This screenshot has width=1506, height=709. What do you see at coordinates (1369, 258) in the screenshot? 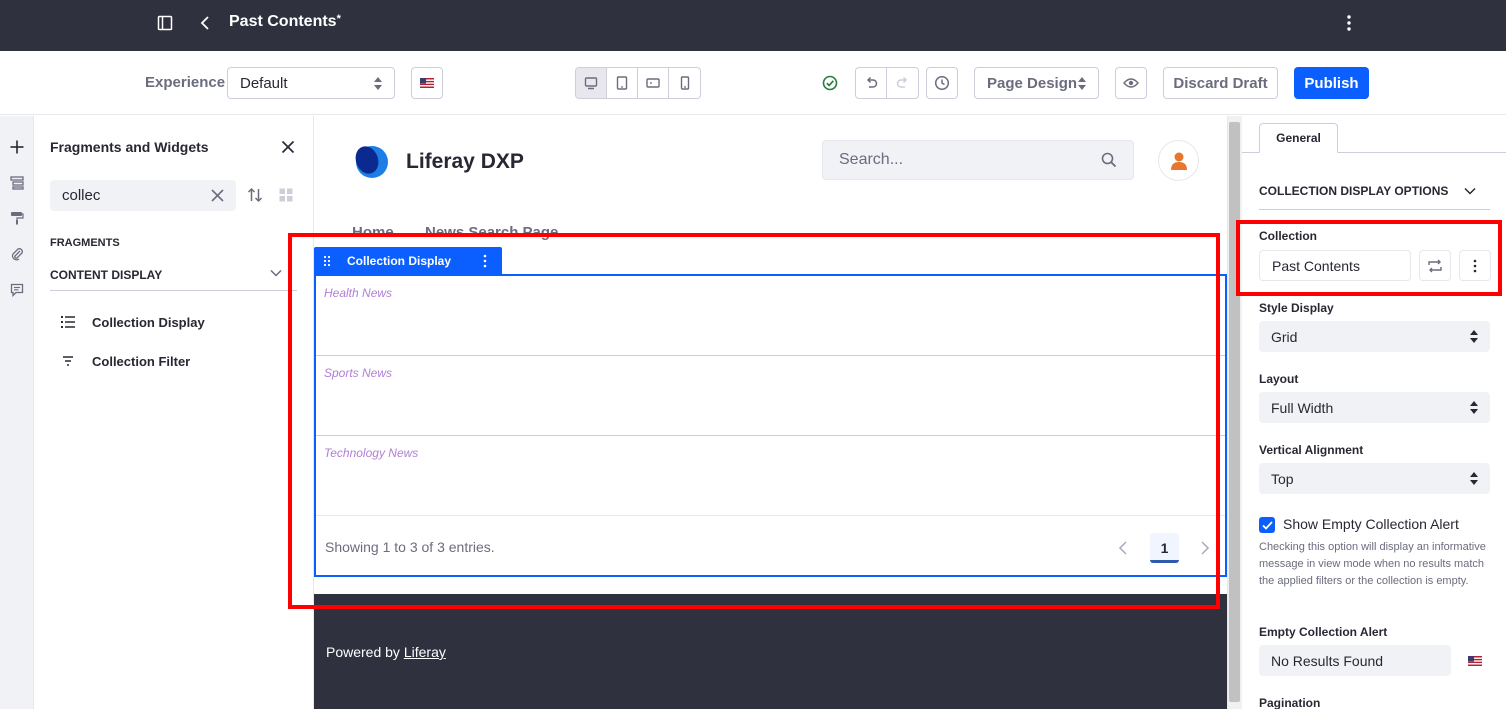
I see `highlight-box-collection` at bounding box center [1369, 258].